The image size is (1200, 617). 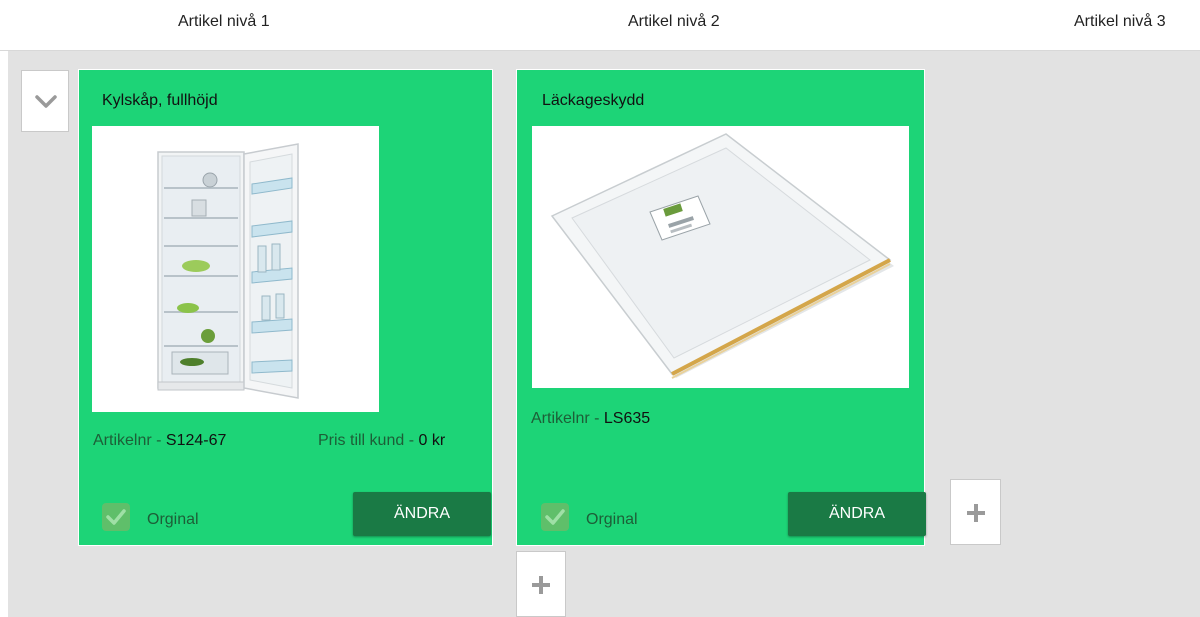 What do you see at coordinates (224, 21) in the screenshot?
I see `column-title-level-1: Artikel nivå 1` at bounding box center [224, 21].